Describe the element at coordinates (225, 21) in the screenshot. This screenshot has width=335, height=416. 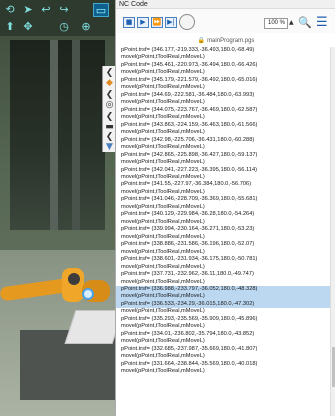
I see `nc-toolbar: ■ ▶ ⏩ ▶| 100 % ▲ 🔍 ☰` at that location.